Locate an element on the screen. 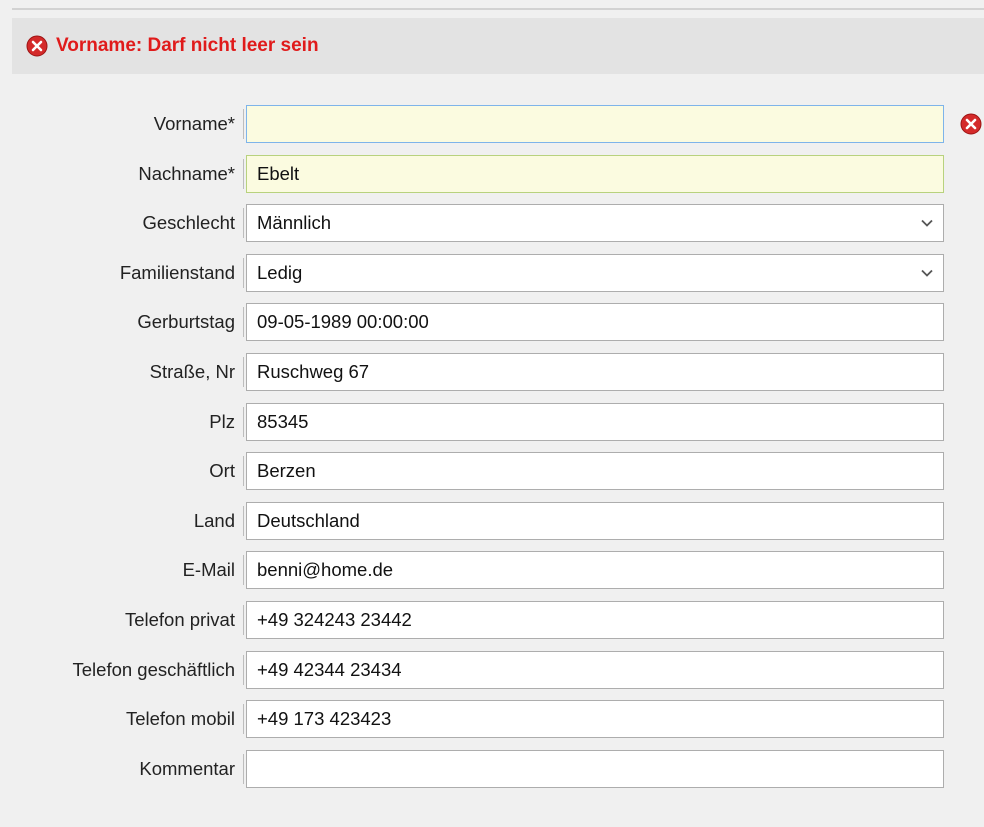 This screenshot has height=827, width=984. form-row-telefon-mobil: Telefon mobil +49 173 423423 is located at coordinates (492, 725).